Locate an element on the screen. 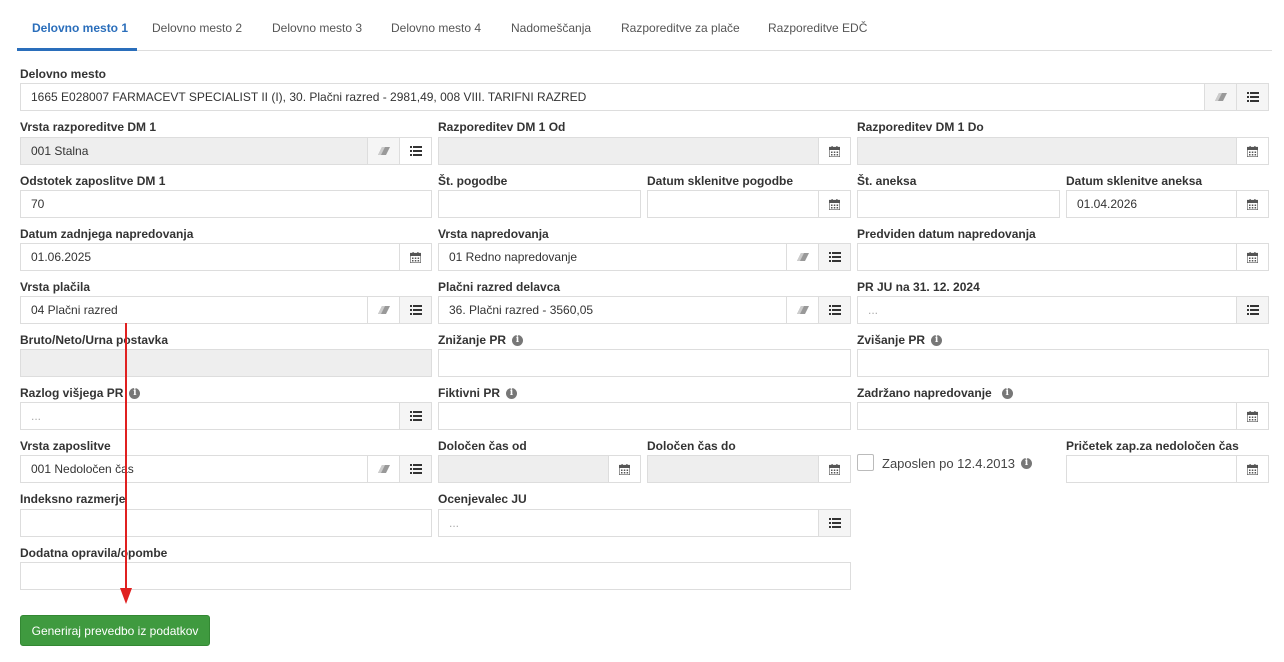  tab-razporeditve-za-place: Razporeditve za plače is located at coordinates (680, 28).